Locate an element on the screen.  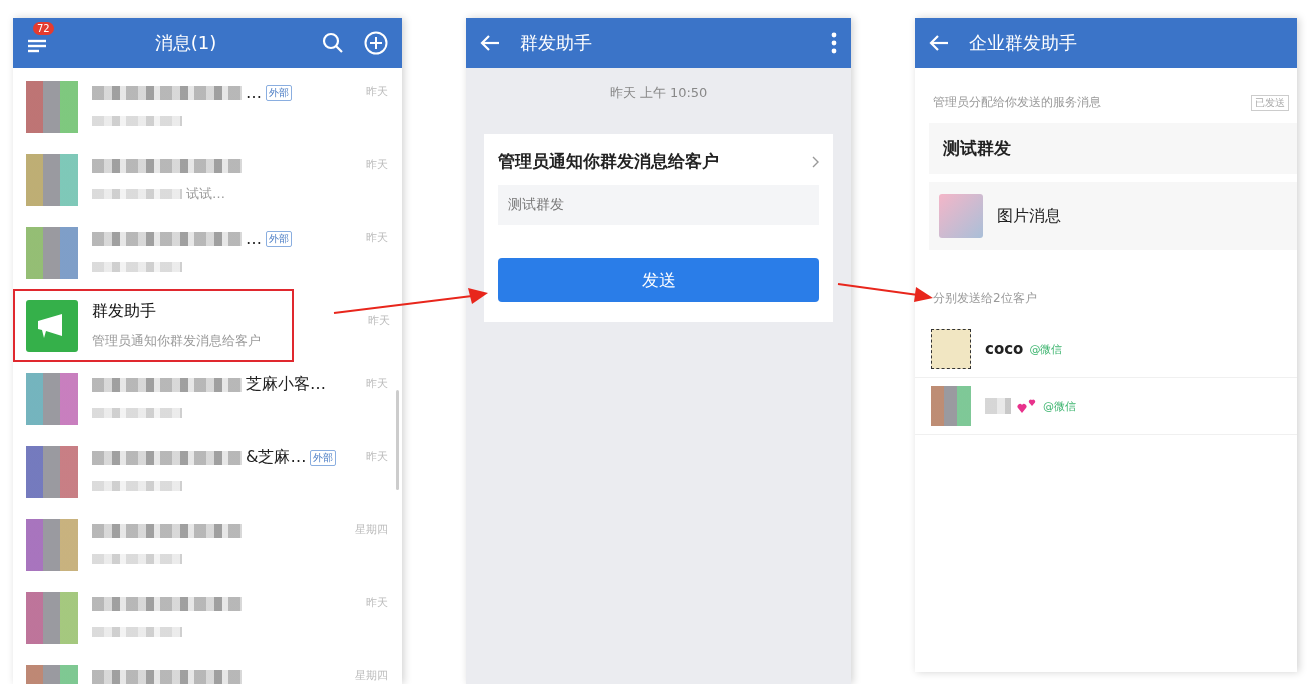
add-icon is located at coordinates (376, 43).